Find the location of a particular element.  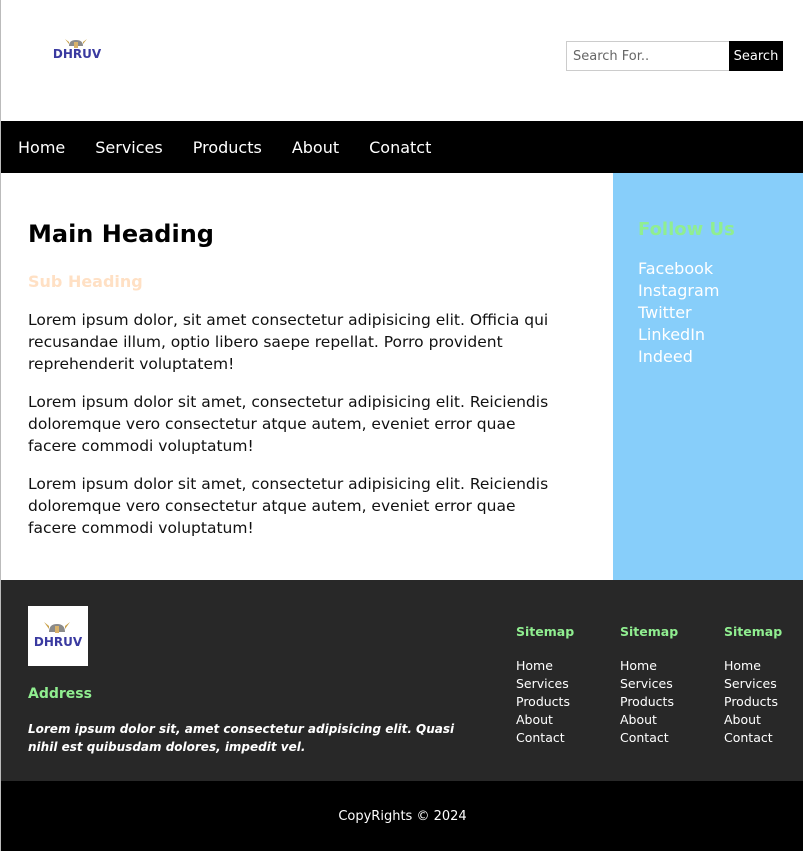

social-item: LinkedIn is located at coordinates (720, 335).